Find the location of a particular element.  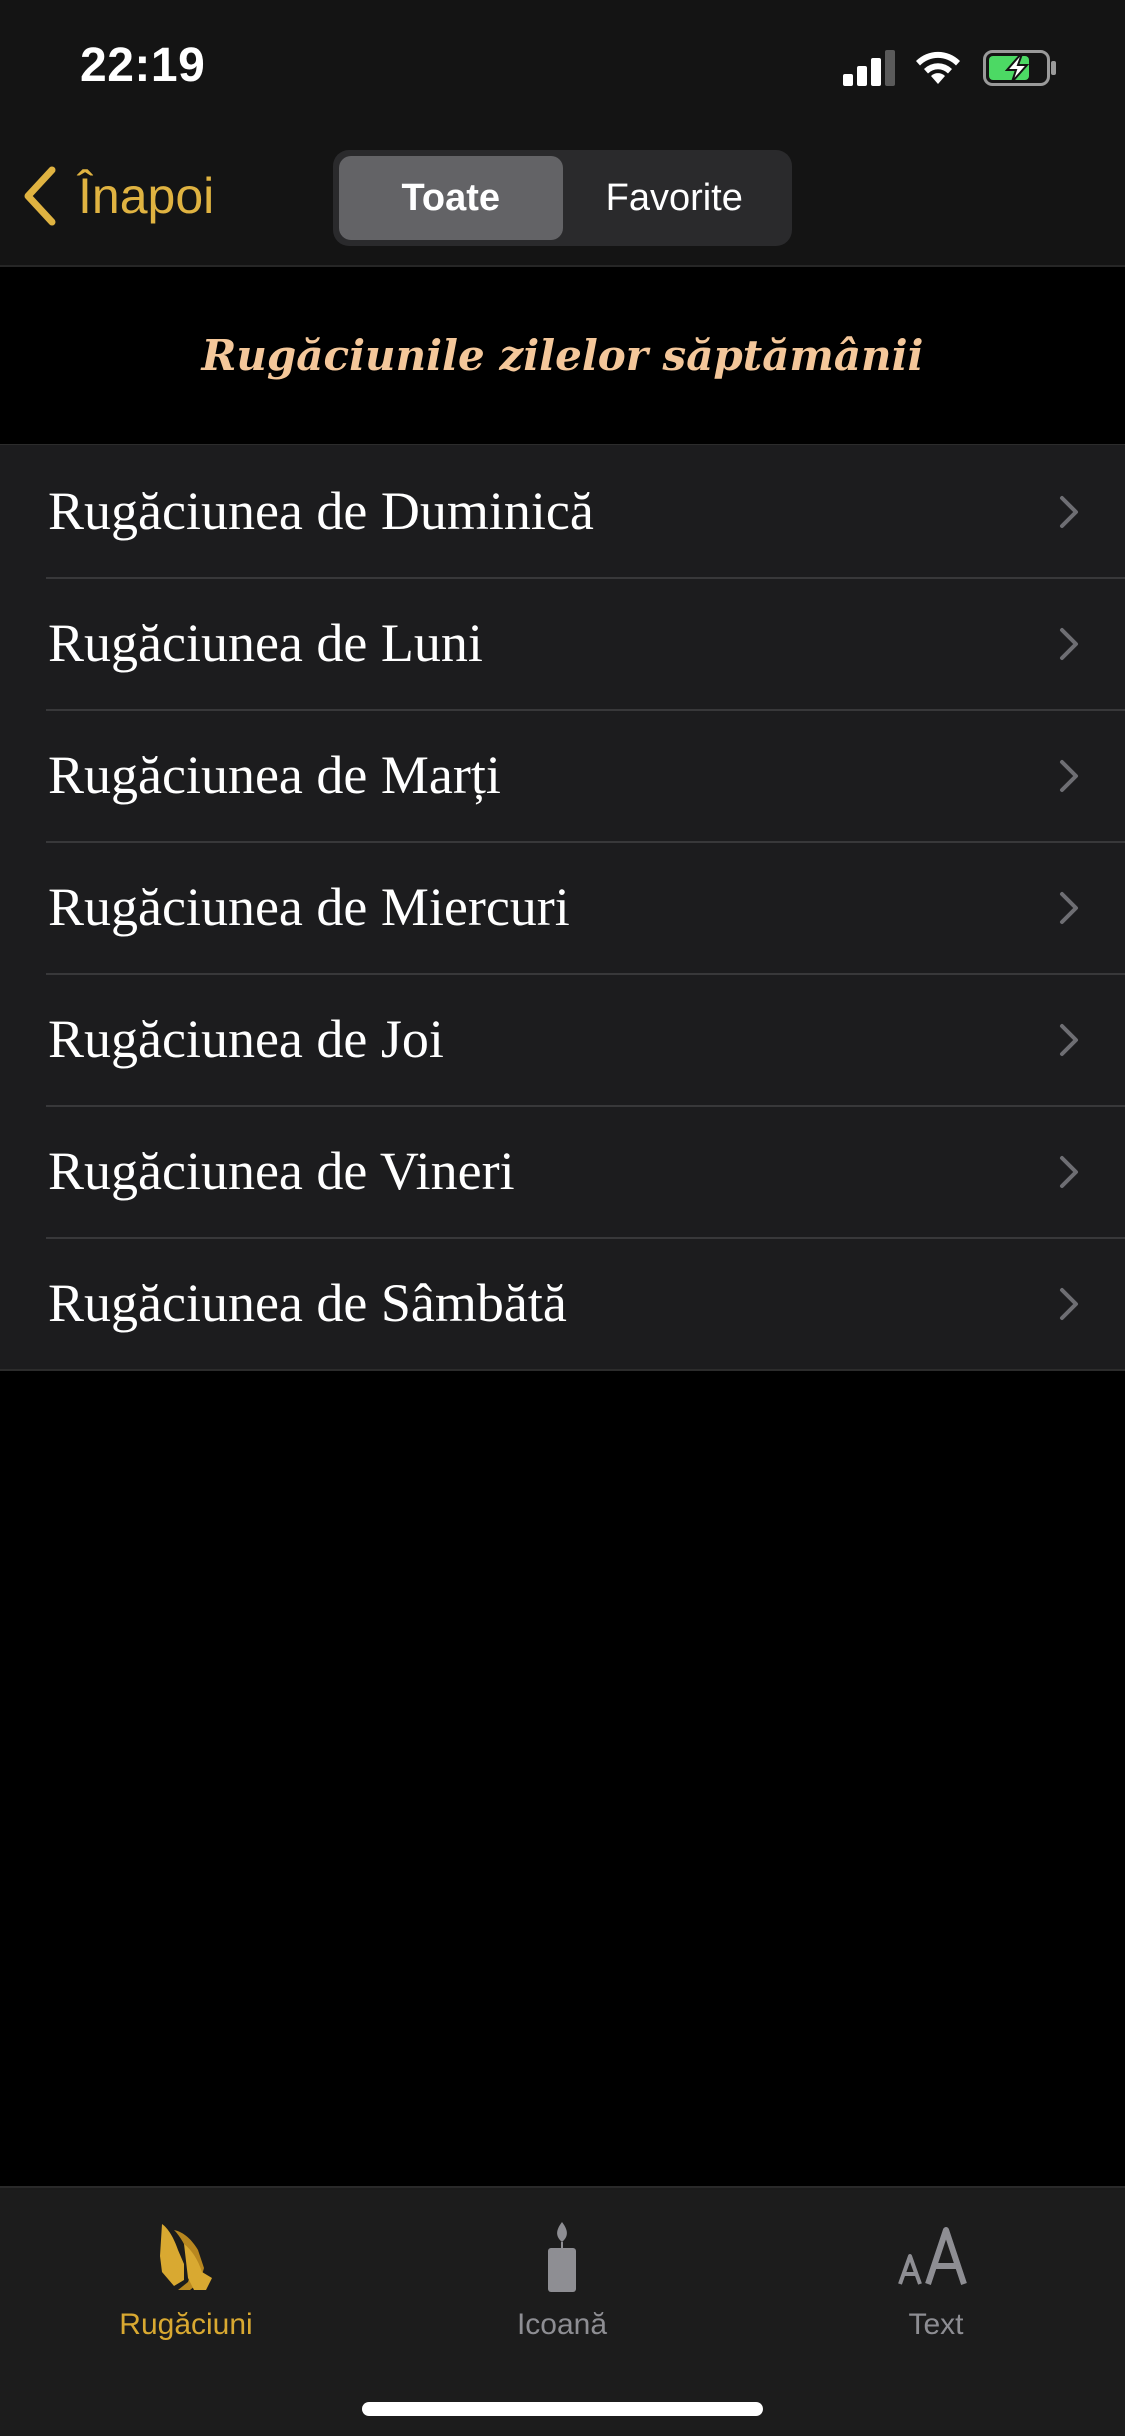

tab-rugaciuni: Rugăciuni is located at coordinates (186, 2278).